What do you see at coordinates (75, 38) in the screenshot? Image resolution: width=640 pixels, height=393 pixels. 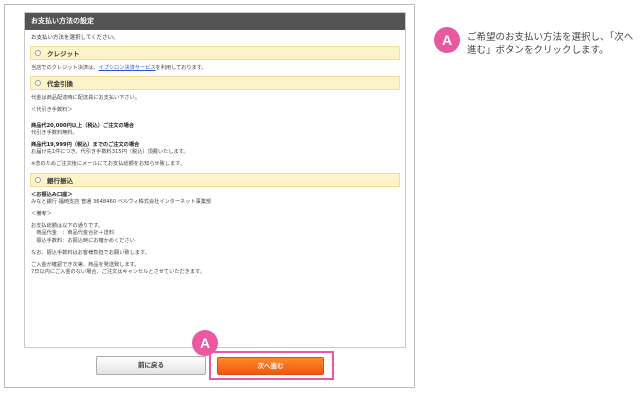 I see `intro-text: お支払い方法を選択してください。` at bounding box center [75, 38].